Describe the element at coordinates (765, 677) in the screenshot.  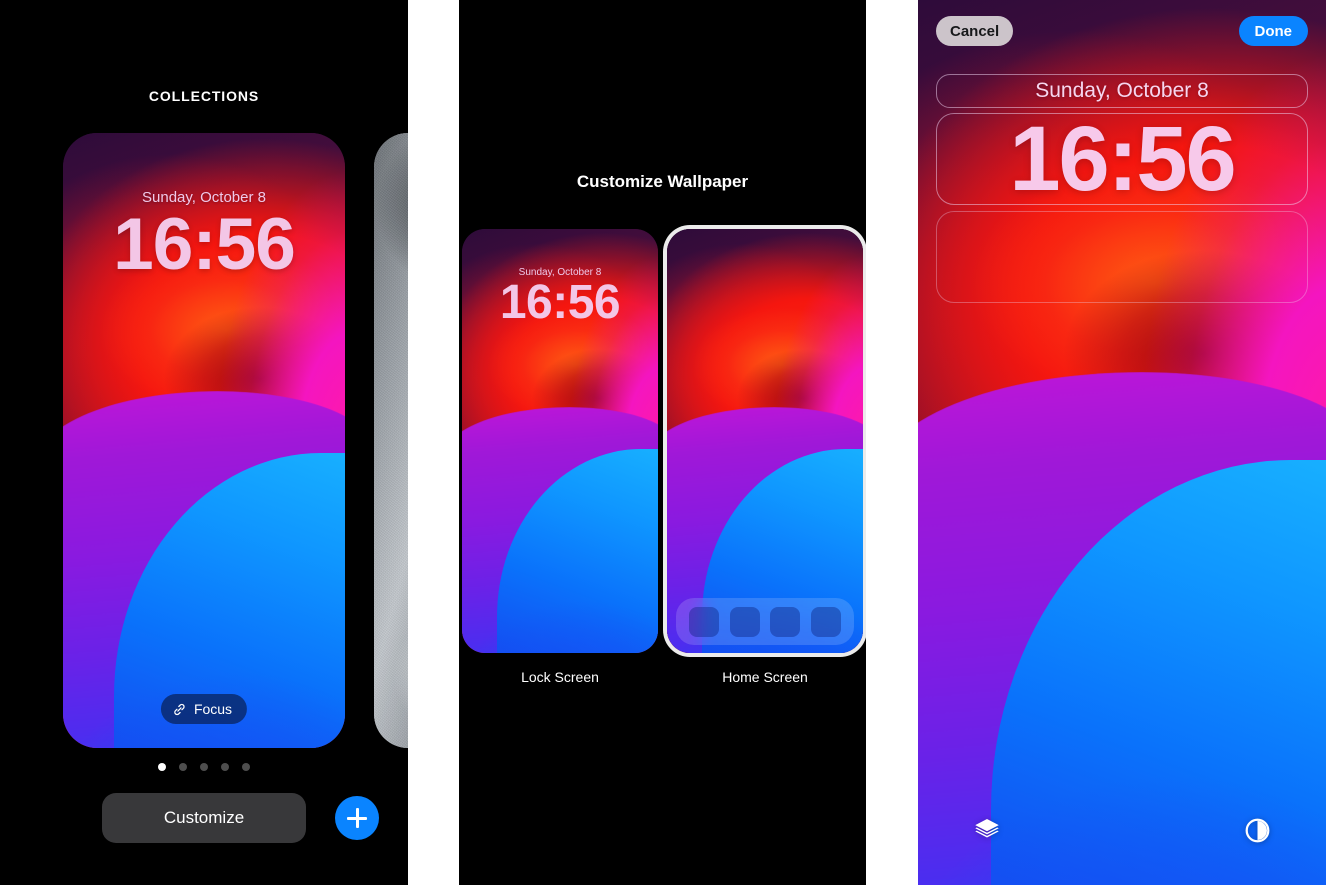
I see `home-screen-label: Home Screen` at that location.